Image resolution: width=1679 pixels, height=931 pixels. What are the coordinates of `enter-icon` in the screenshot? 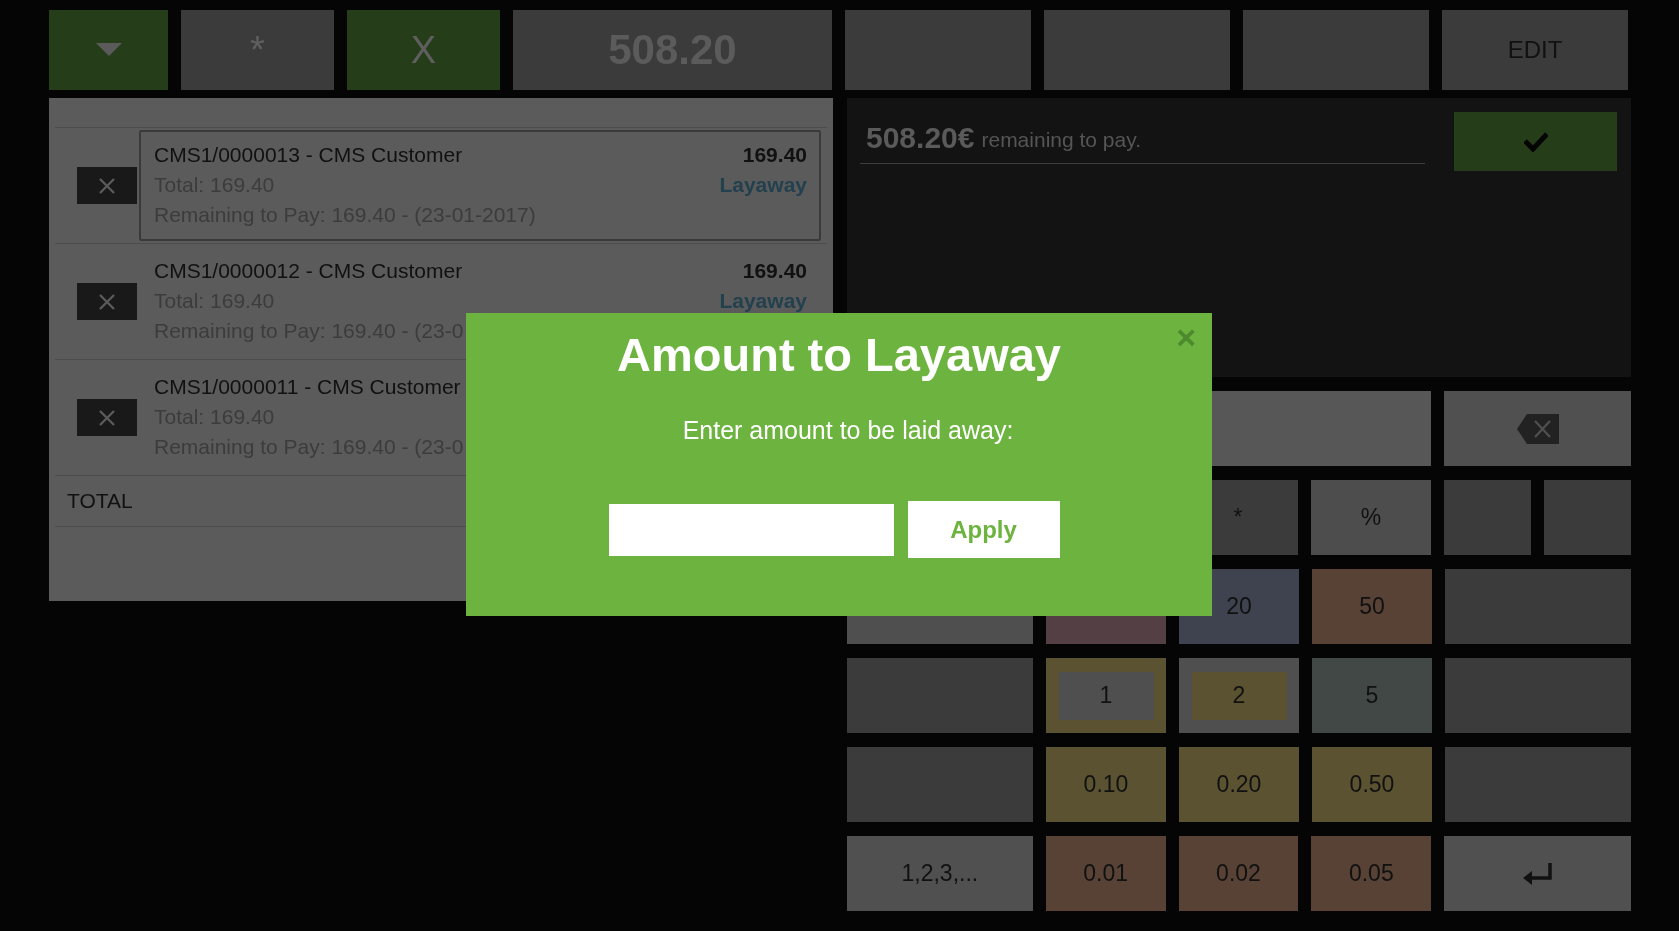 It's located at (1537, 873).